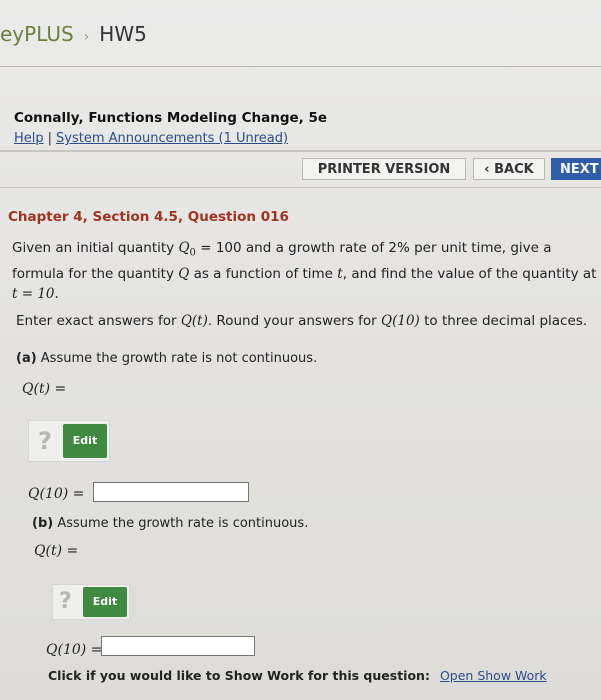 The height and width of the screenshot is (700, 601). Describe the element at coordinates (86, 37) in the screenshot. I see `chevron-right-icon: ›` at that location.